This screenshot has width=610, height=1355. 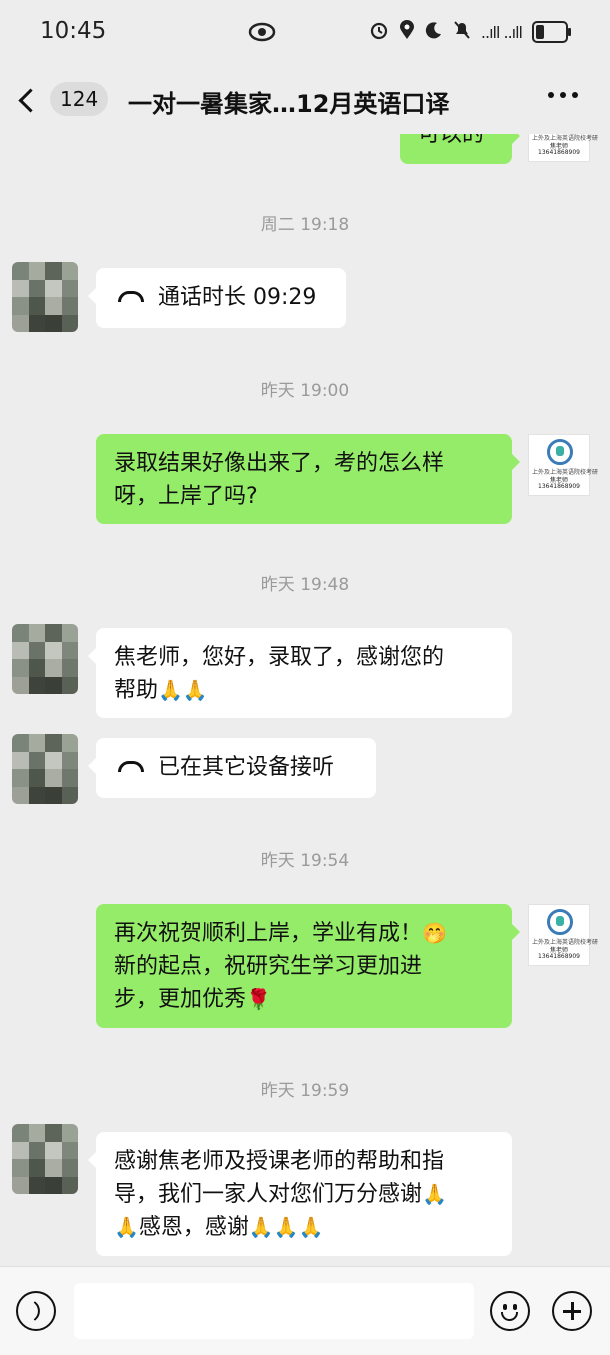 I want to click on status-bar: 10:45 ..ıll ..ıll, so click(x=305, y=32).